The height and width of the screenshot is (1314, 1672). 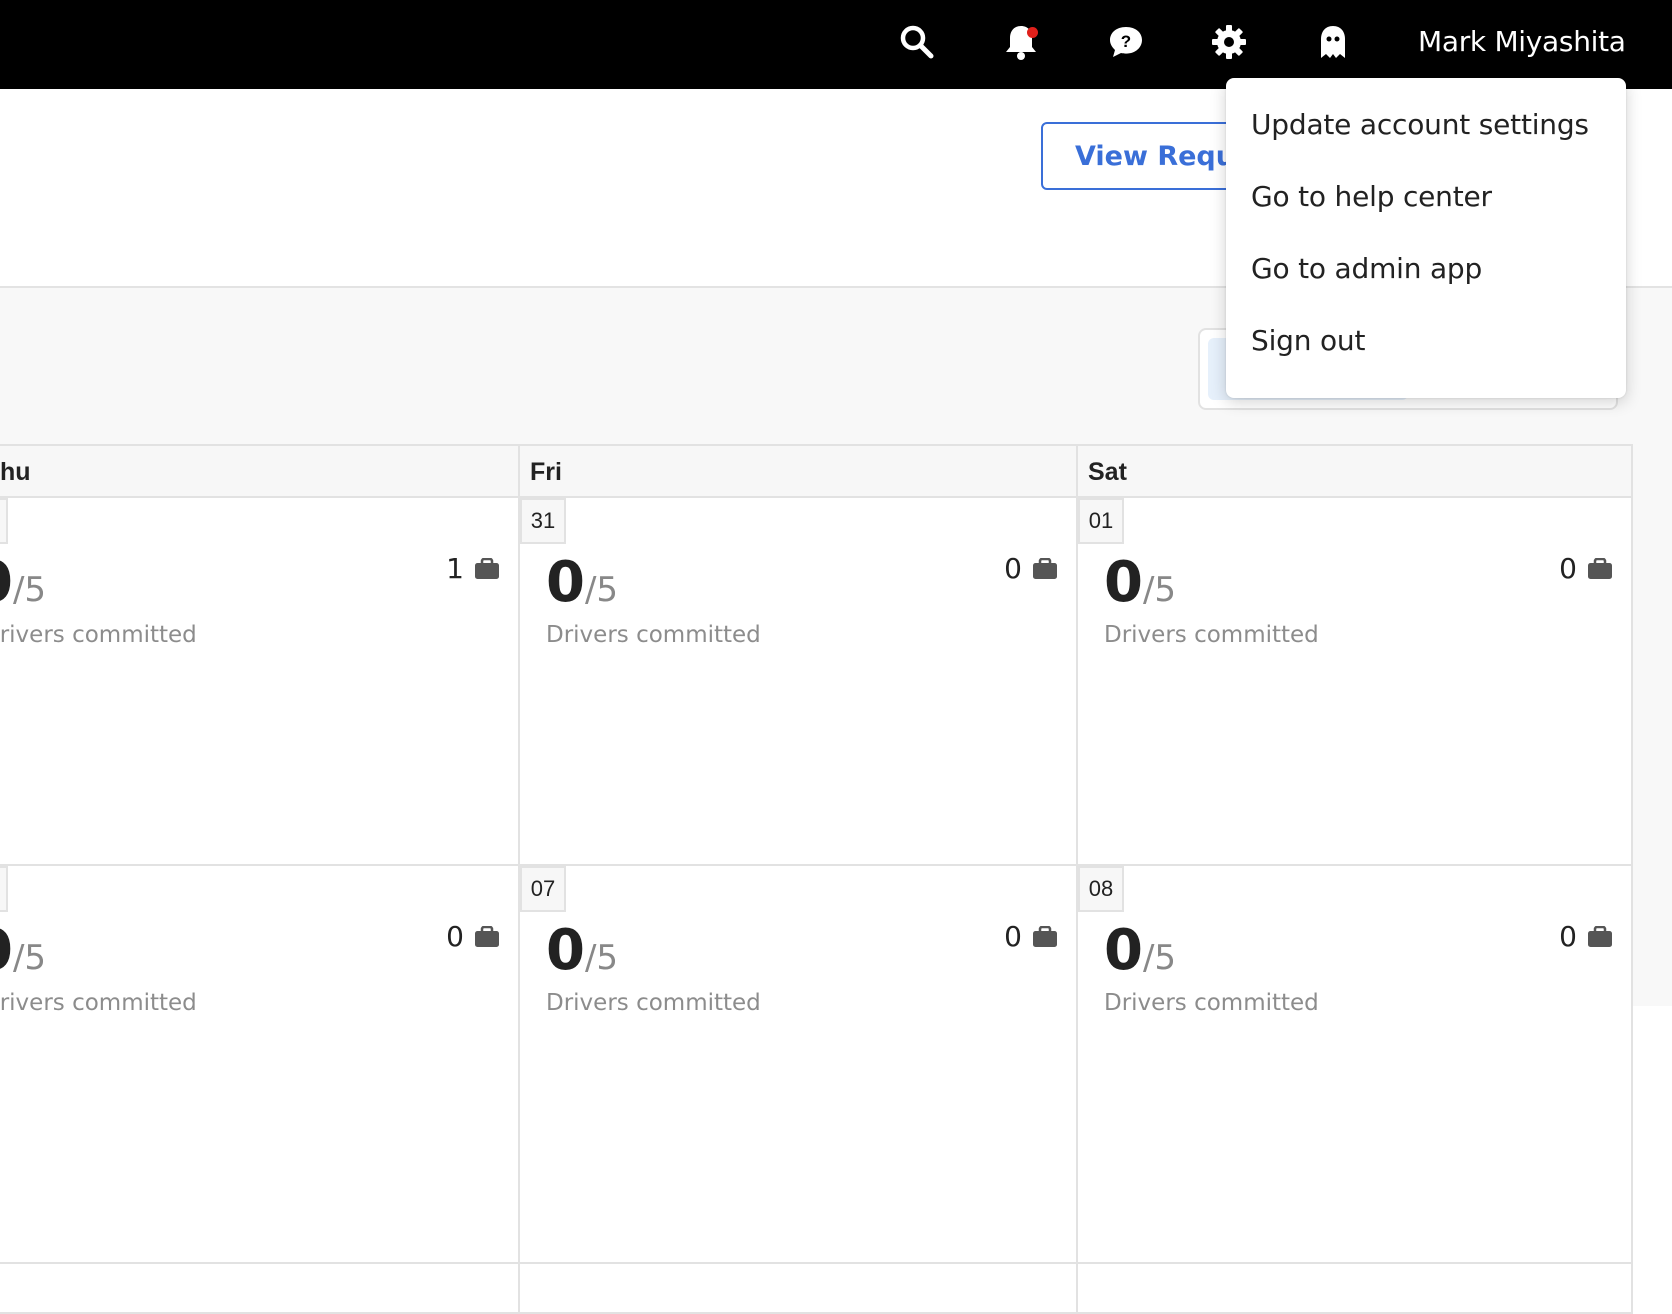 I want to click on day-header: hu, so click(x=260, y=471).